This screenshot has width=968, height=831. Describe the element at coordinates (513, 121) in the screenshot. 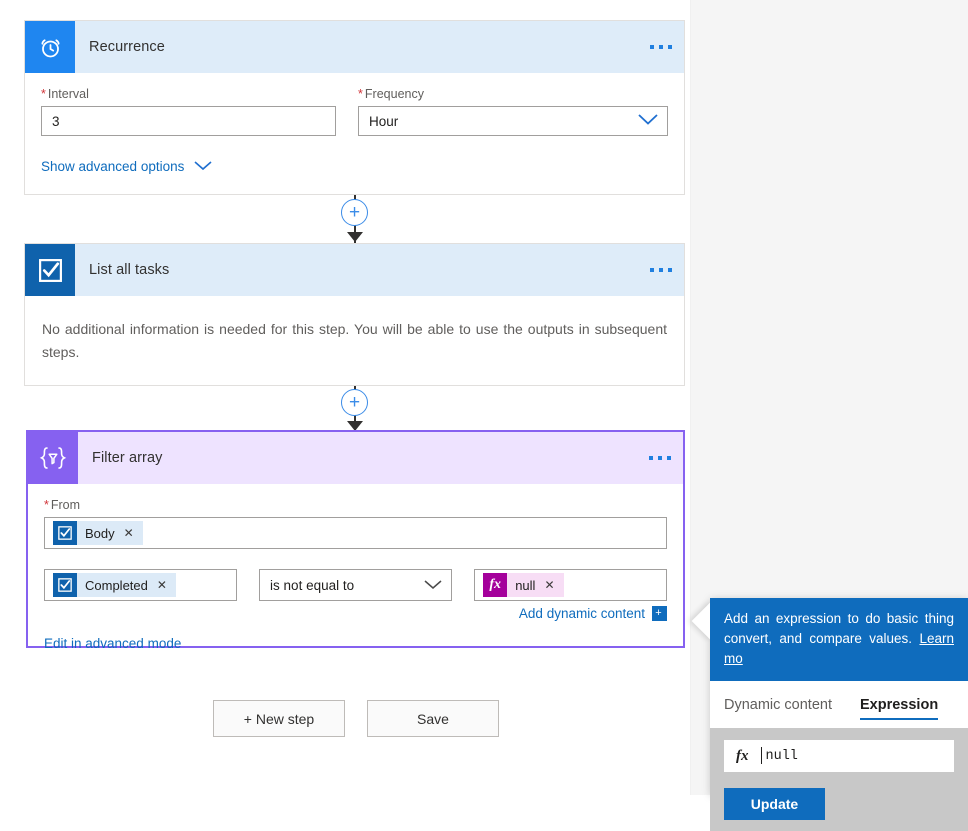

I see `frequency-select: Hour` at that location.